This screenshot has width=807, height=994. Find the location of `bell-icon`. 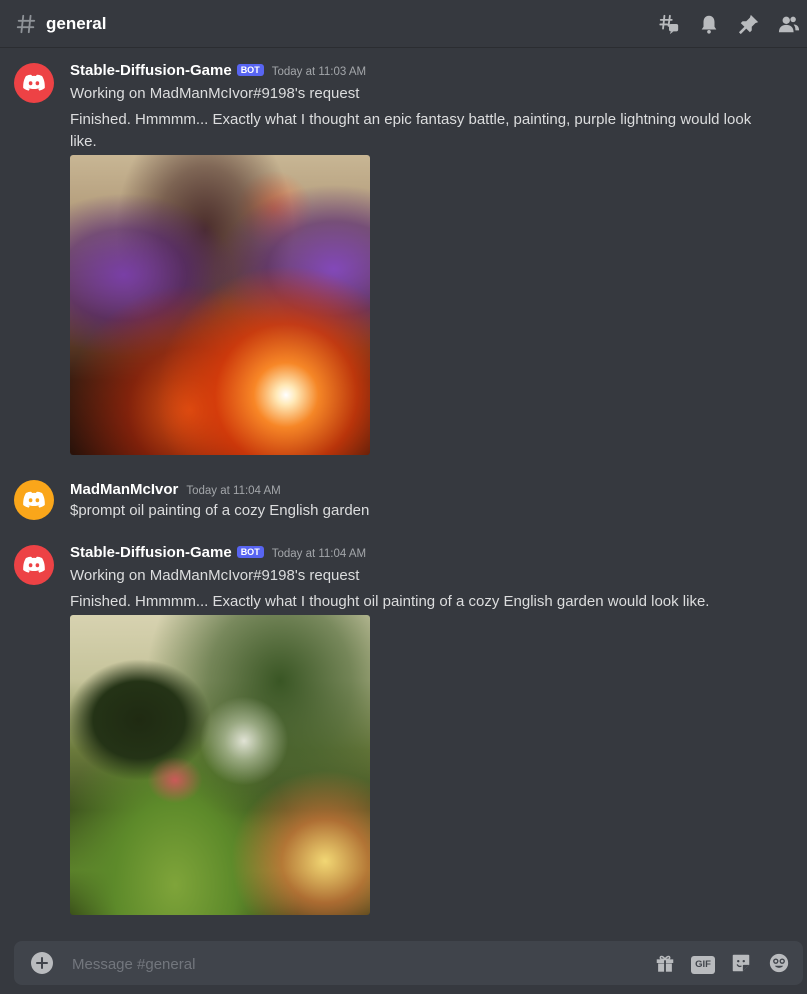

bell-icon is located at coordinates (709, 24).